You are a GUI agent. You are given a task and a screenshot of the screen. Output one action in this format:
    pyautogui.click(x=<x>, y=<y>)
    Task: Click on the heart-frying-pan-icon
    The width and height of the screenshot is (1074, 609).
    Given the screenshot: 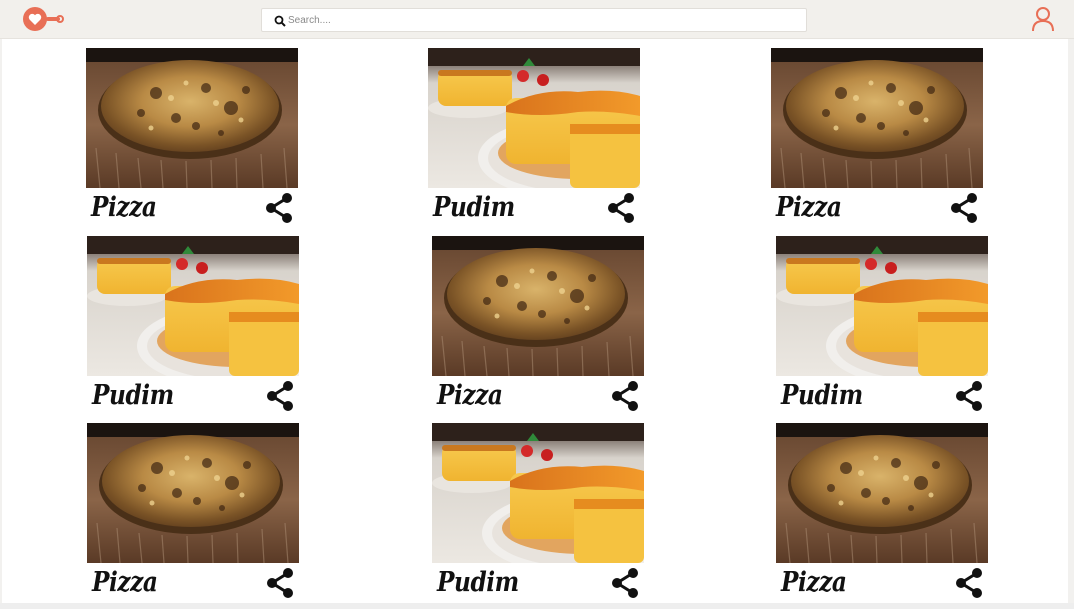 What is the action you would take?
    pyautogui.click(x=44, y=19)
    